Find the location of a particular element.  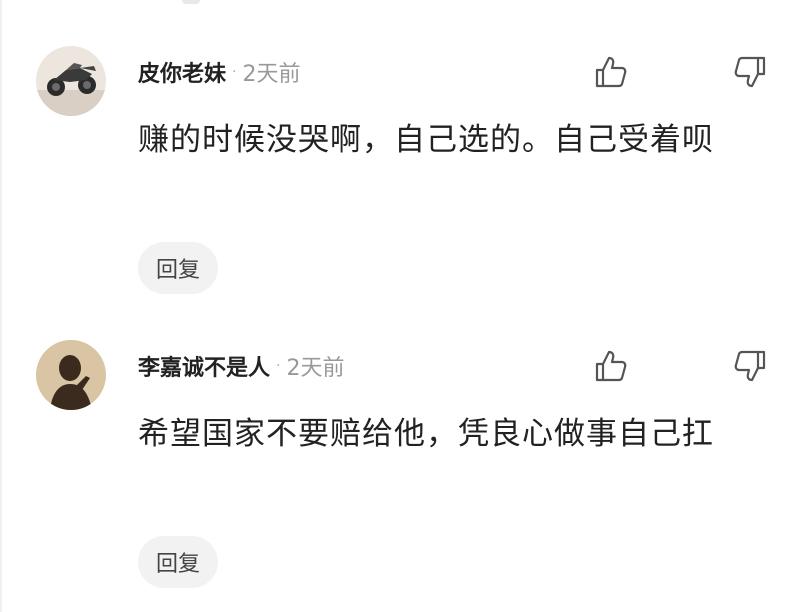

comment-header: 李嘉诚不是人 · 2天前 is located at coordinates (241, 366).